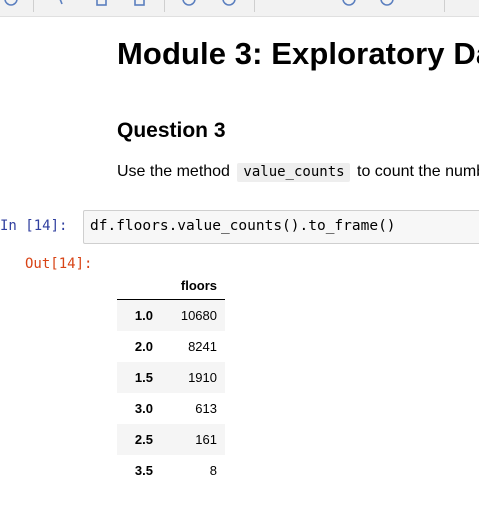  What do you see at coordinates (11, 3) in the screenshot?
I see `save-icon` at bounding box center [11, 3].